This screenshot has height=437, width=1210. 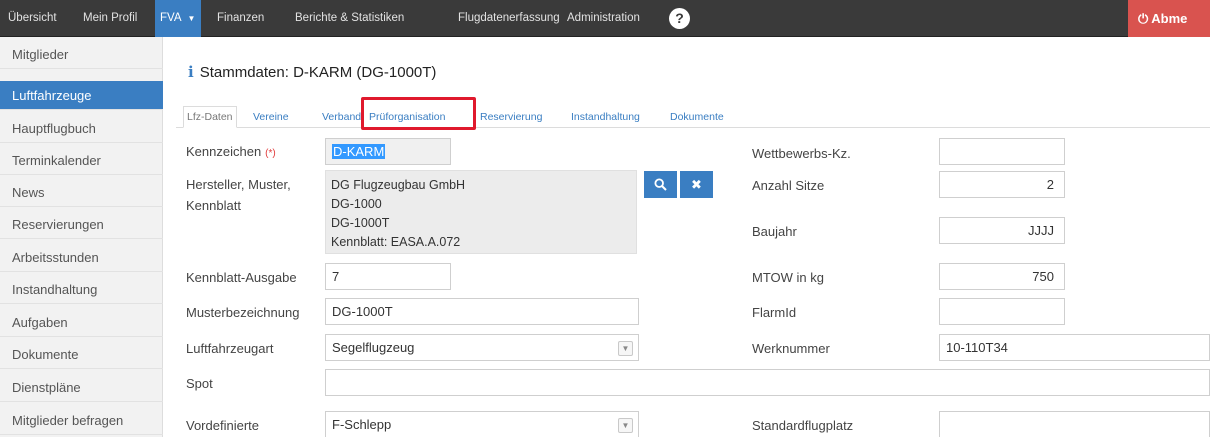 What do you see at coordinates (238, 184) in the screenshot?
I see `hersteller-label-line-1: Hersteller, Muster,` at bounding box center [238, 184].